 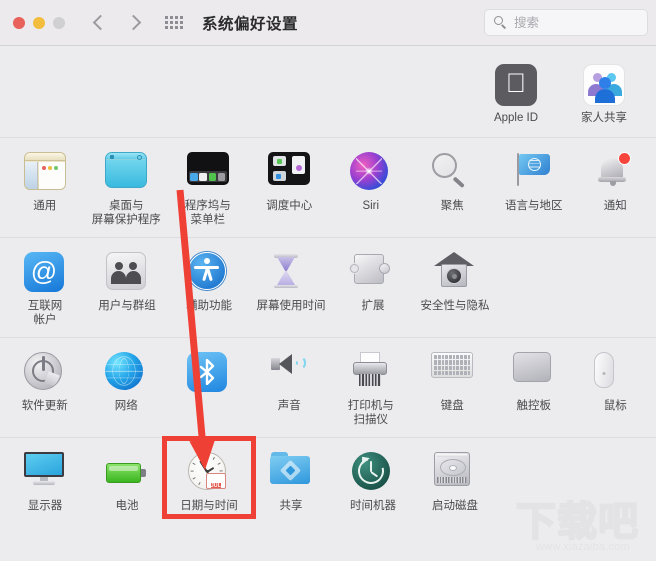 I want to click on time-machine-icon, so click(x=373, y=473).